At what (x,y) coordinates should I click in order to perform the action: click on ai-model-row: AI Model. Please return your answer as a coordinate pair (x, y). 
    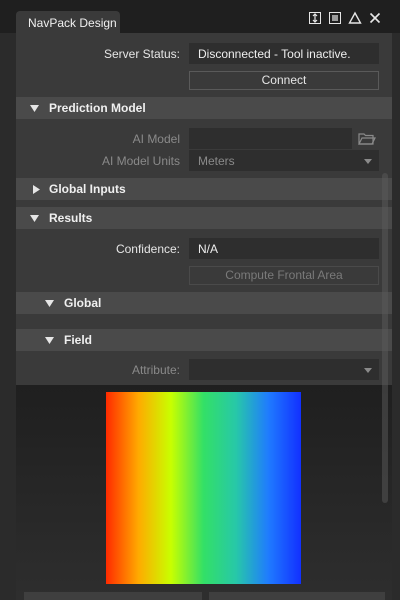
    Looking at the image, I should click on (204, 139).